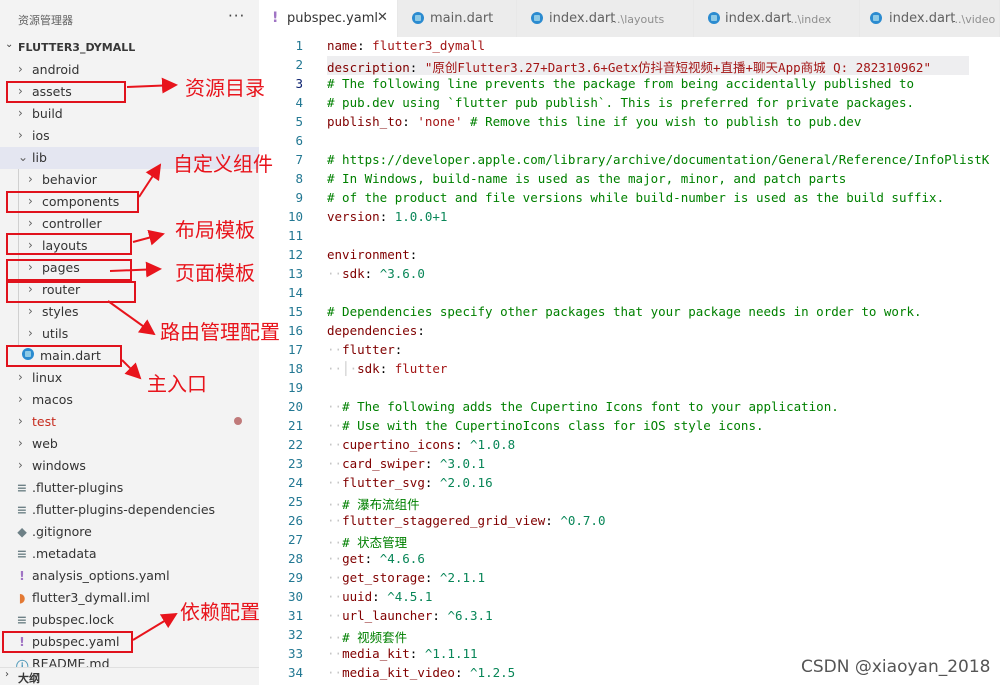 The height and width of the screenshot is (685, 1000). Describe the element at coordinates (223, 164) in the screenshot. I see `annotation-custom-components: 自定义组件` at that location.